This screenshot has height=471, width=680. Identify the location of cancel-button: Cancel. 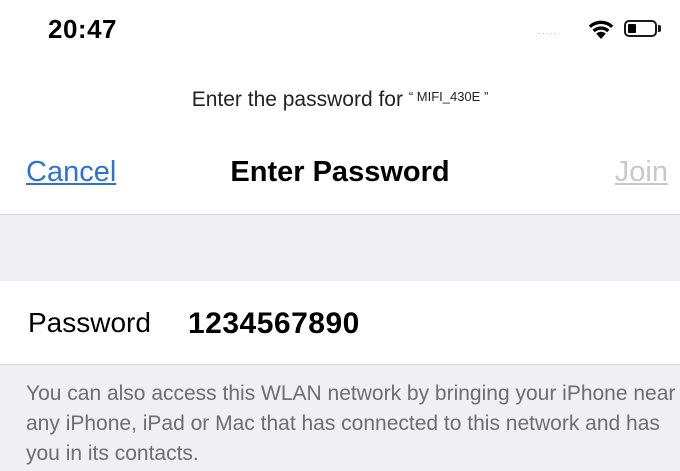
(71, 172).